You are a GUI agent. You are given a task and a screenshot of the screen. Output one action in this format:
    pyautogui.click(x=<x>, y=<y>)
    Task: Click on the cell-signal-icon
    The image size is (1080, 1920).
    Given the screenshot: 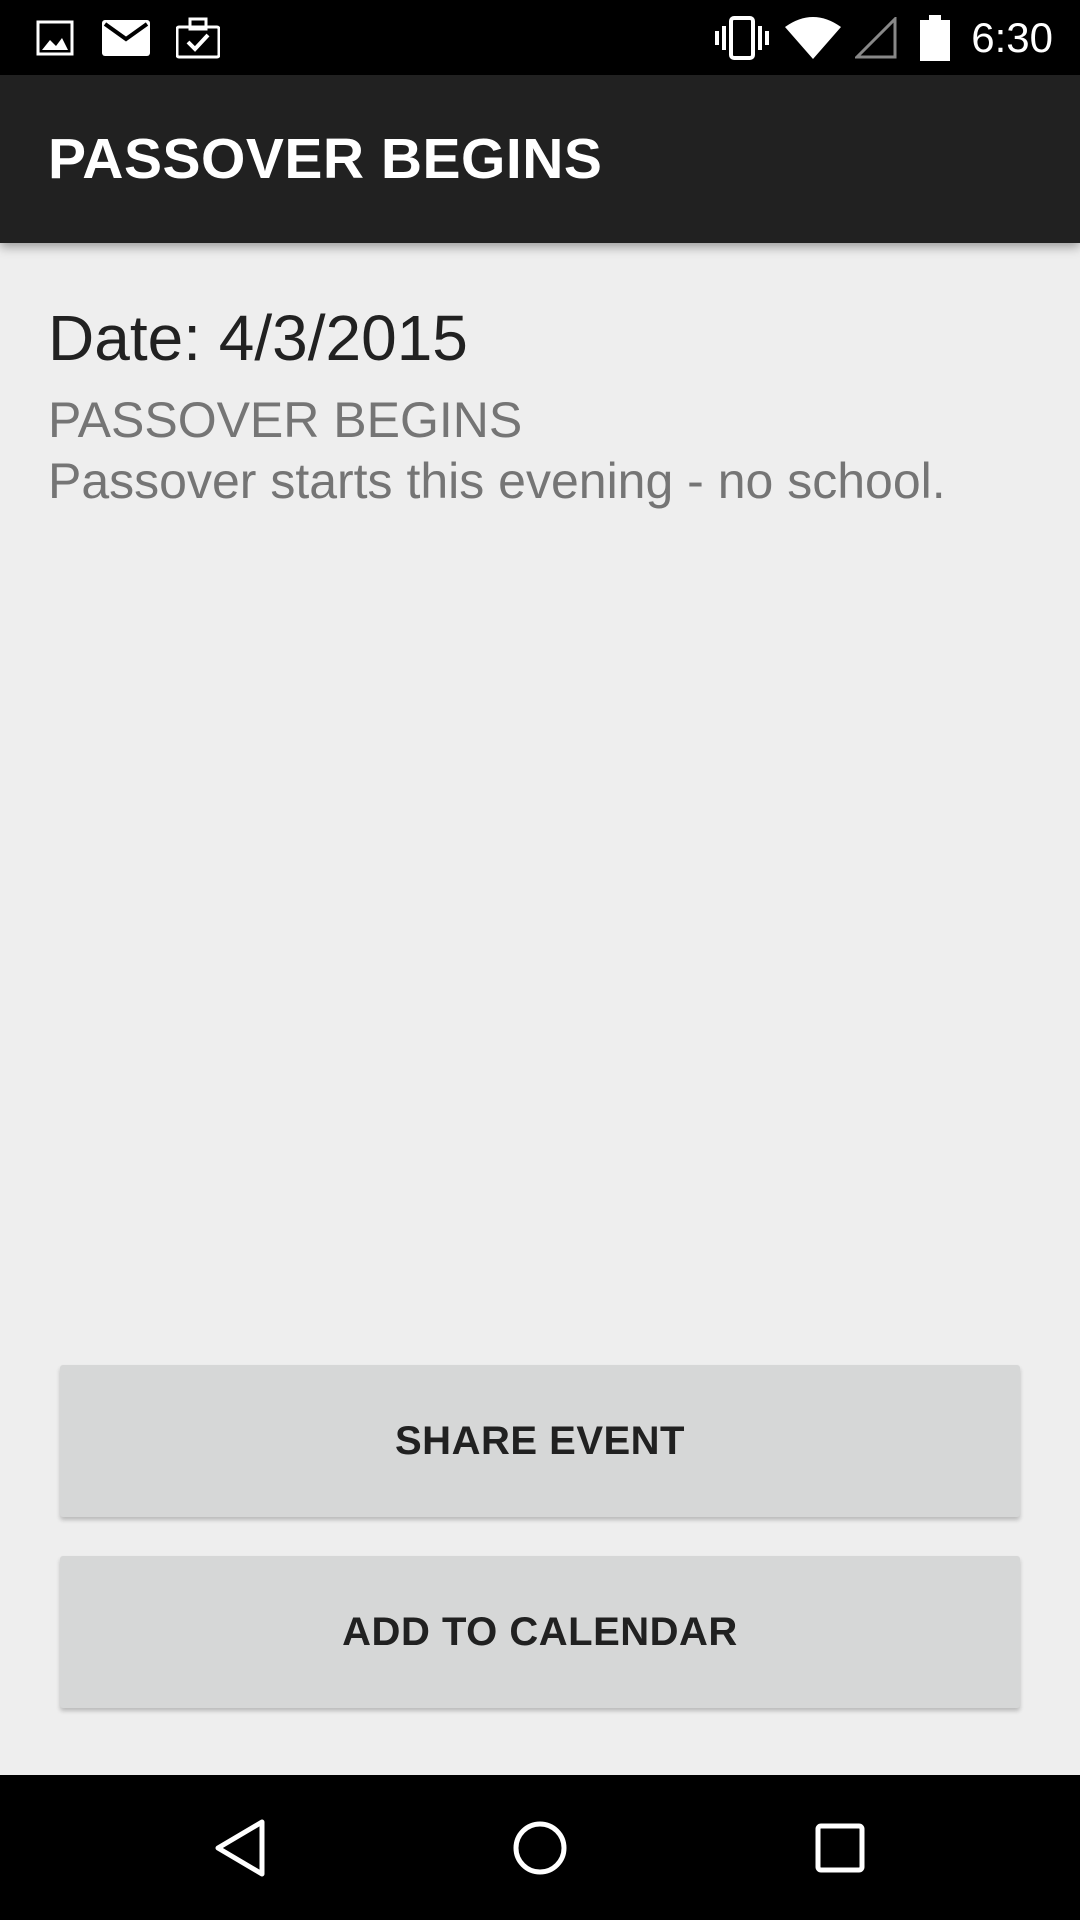 What is the action you would take?
    pyautogui.click(x=876, y=37)
    